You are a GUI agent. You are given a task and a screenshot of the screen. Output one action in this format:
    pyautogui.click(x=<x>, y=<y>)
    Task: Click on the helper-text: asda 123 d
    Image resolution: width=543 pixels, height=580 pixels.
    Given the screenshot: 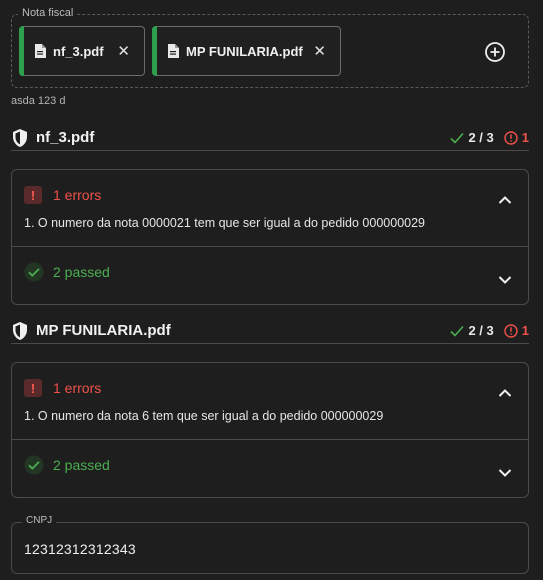 What is the action you would take?
    pyautogui.click(x=38, y=101)
    